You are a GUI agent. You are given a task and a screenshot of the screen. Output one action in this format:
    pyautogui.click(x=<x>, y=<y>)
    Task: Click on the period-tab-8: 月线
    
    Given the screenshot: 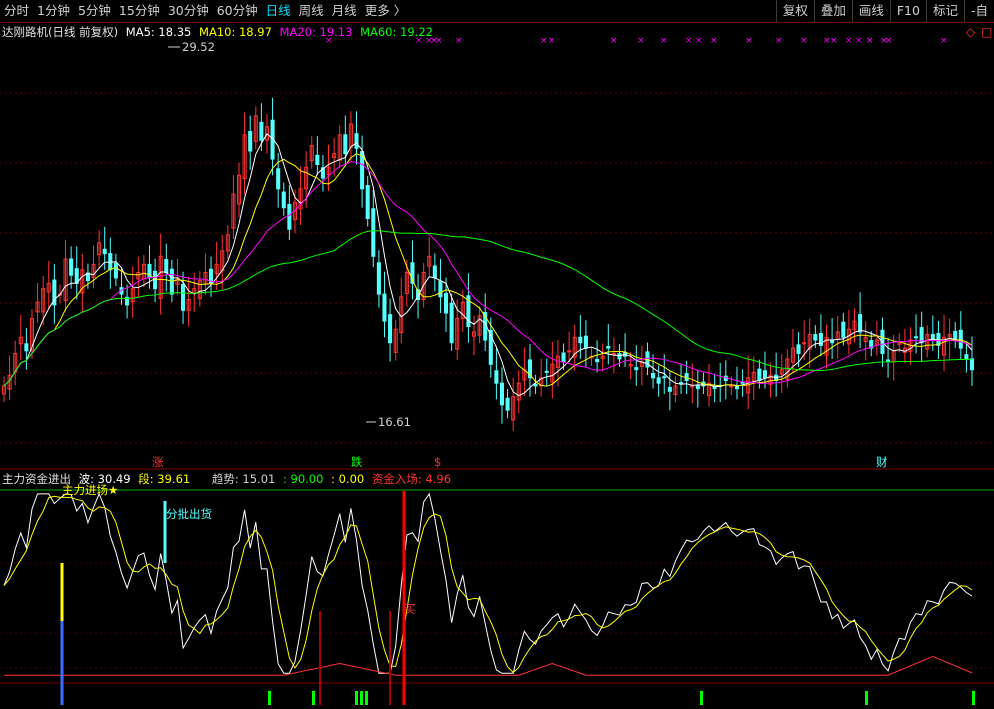 What is the action you would take?
    pyautogui.click(x=344, y=11)
    